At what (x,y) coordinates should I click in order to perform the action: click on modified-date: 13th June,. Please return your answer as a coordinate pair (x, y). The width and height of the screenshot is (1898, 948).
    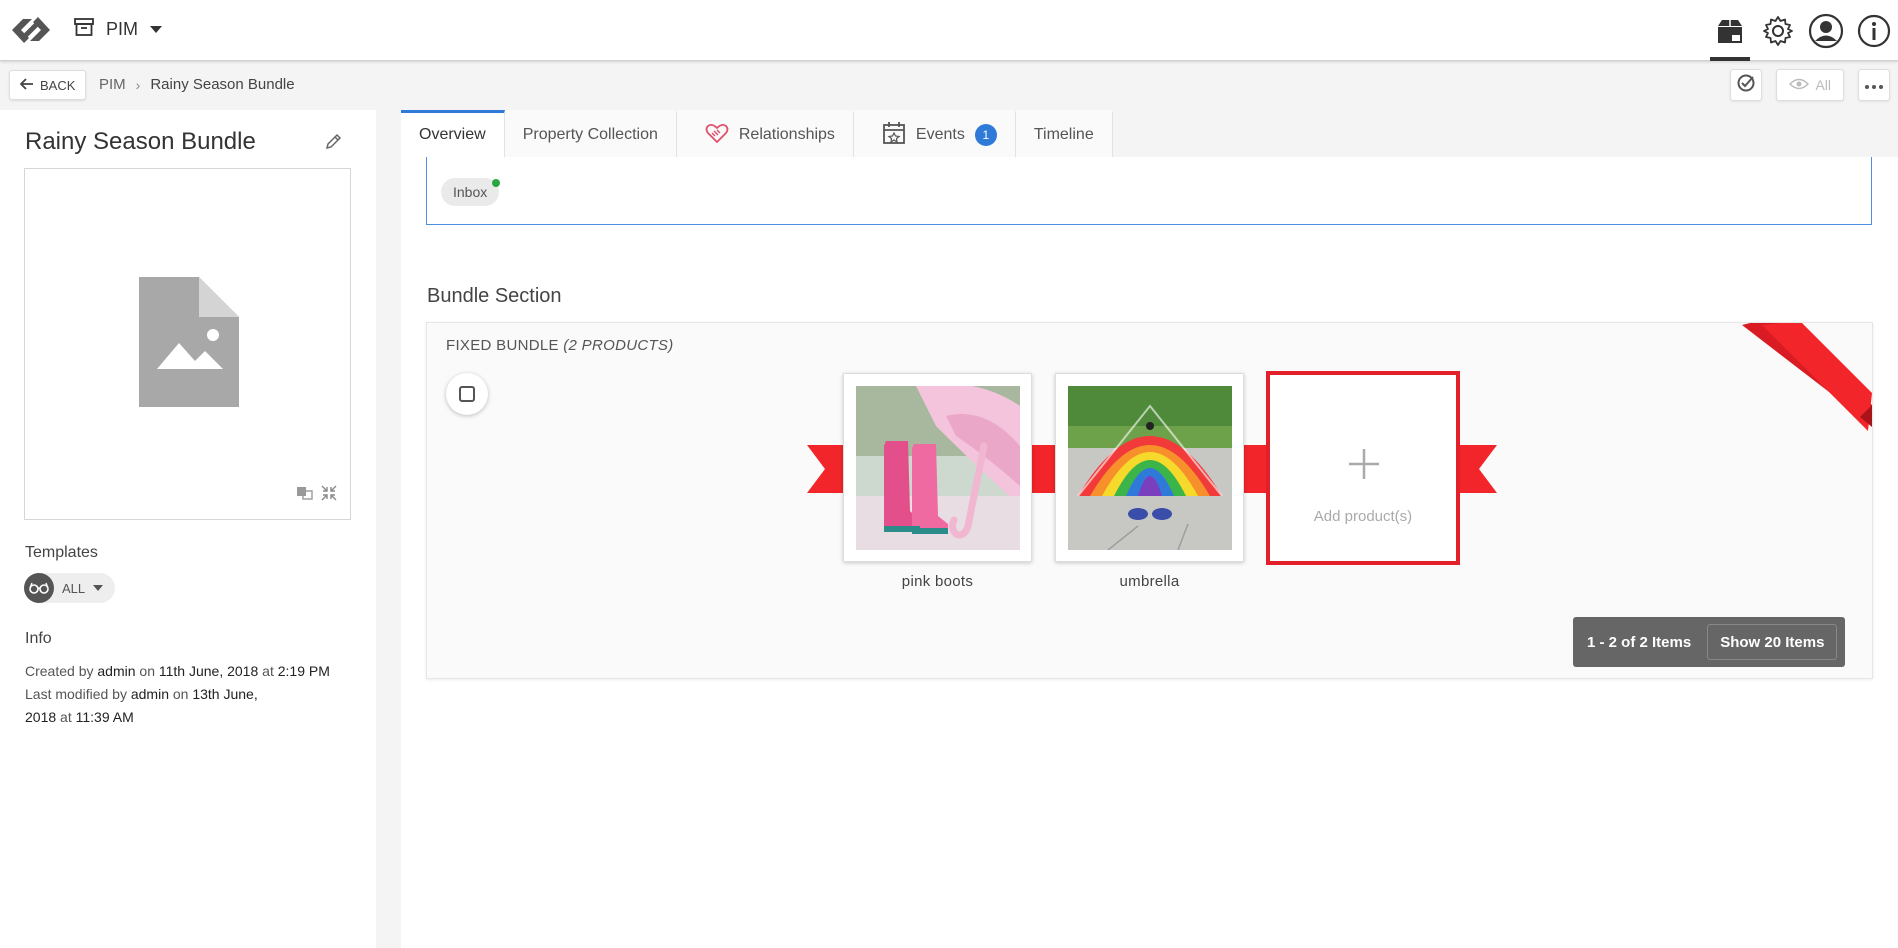
    Looking at the image, I should click on (225, 694).